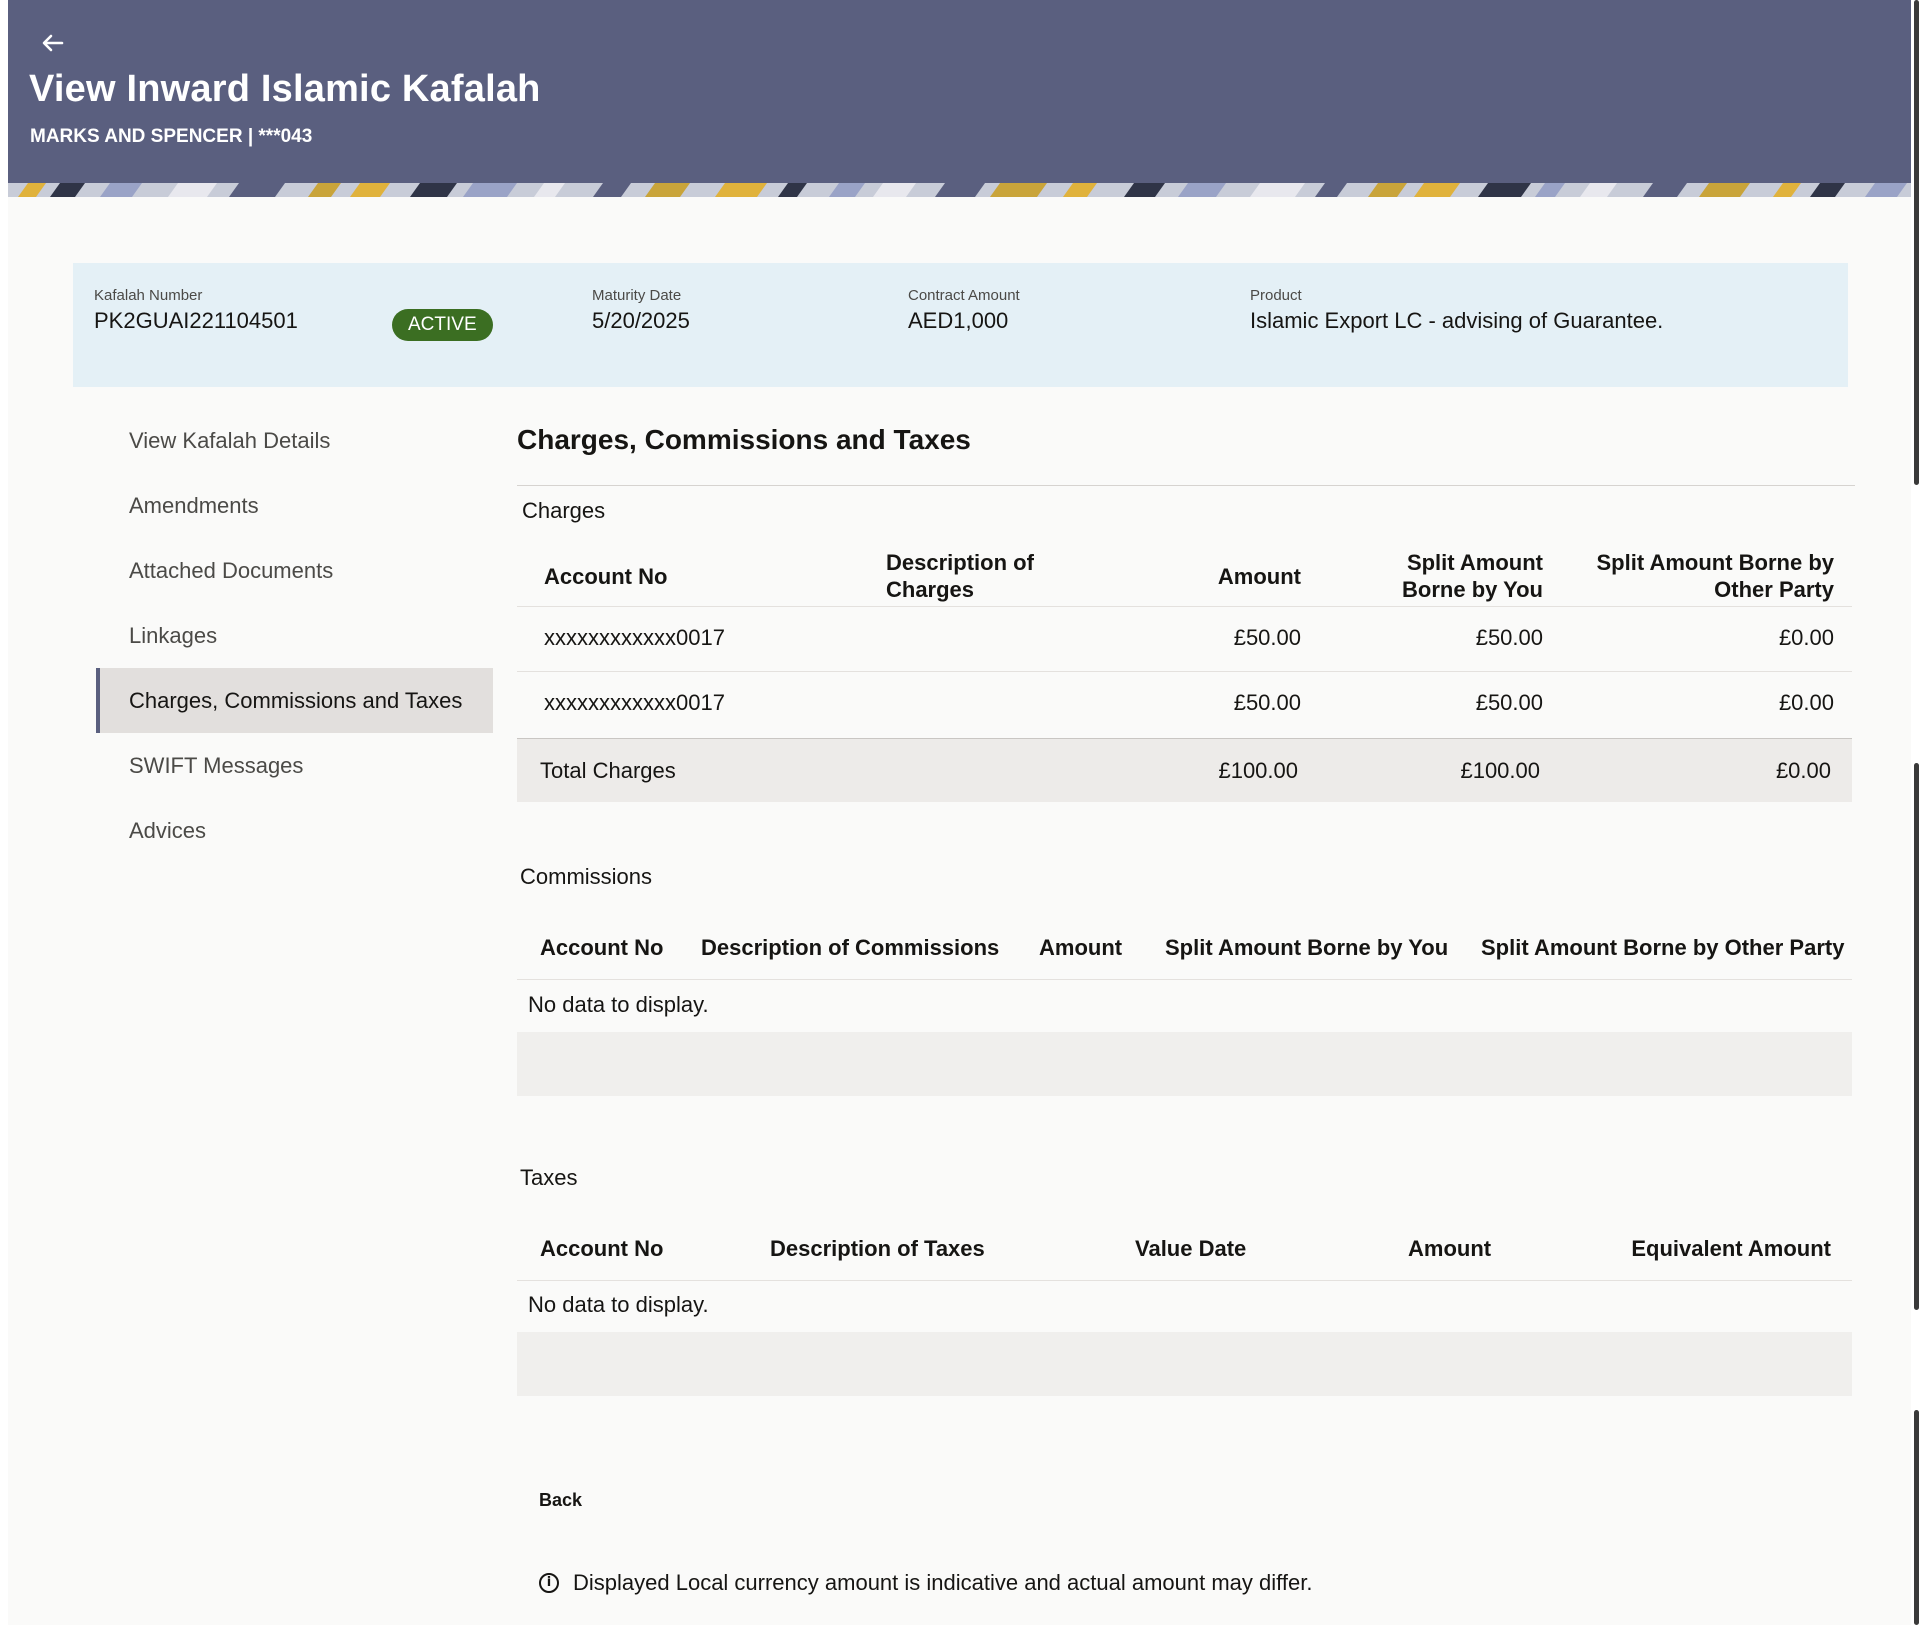 The width and height of the screenshot is (1920, 1625). What do you see at coordinates (549, 1583) in the screenshot?
I see `info-icon: i` at bounding box center [549, 1583].